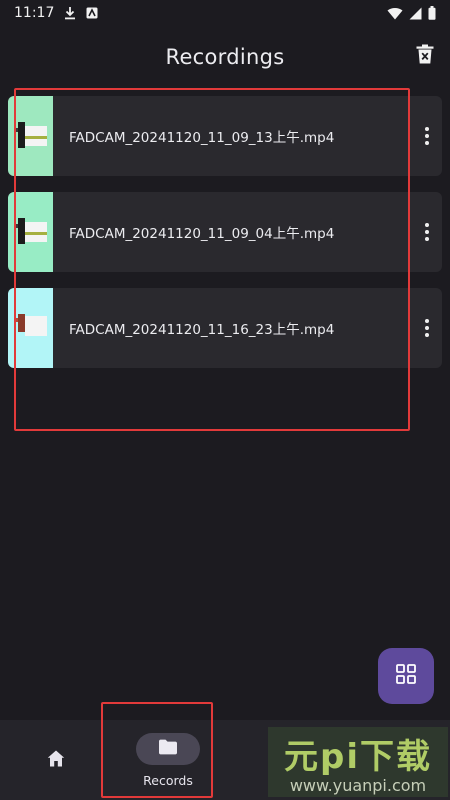 The image size is (450, 800). What do you see at coordinates (34, 13) in the screenshot?
I see `status-time: 11:17` at bounding box center [34, 13].